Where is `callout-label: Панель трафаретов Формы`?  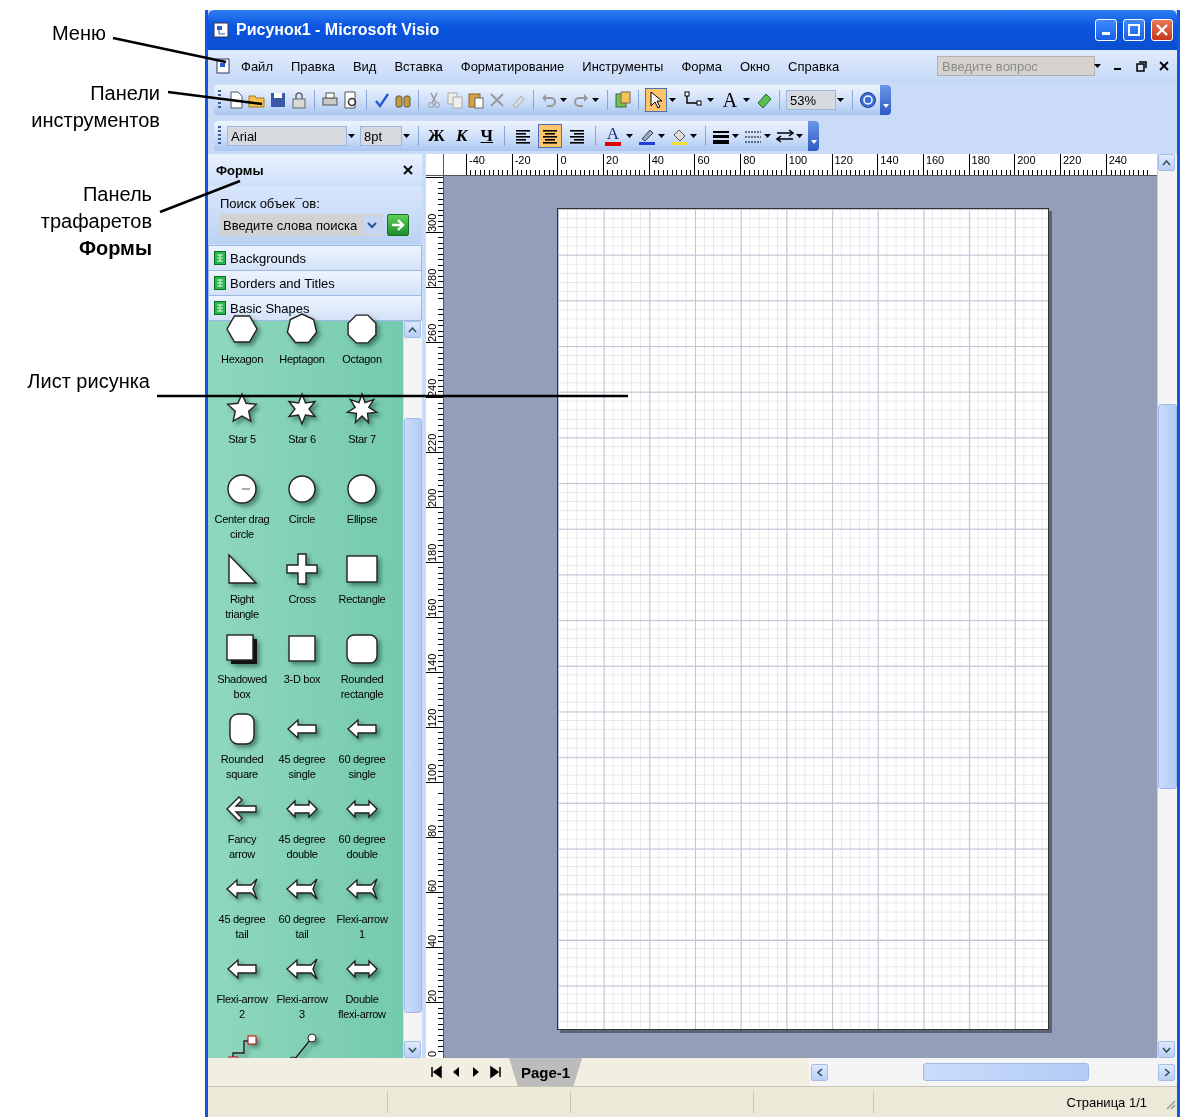 callout-label: Панель трафаретов Формы is located at coordinates (95, 221).